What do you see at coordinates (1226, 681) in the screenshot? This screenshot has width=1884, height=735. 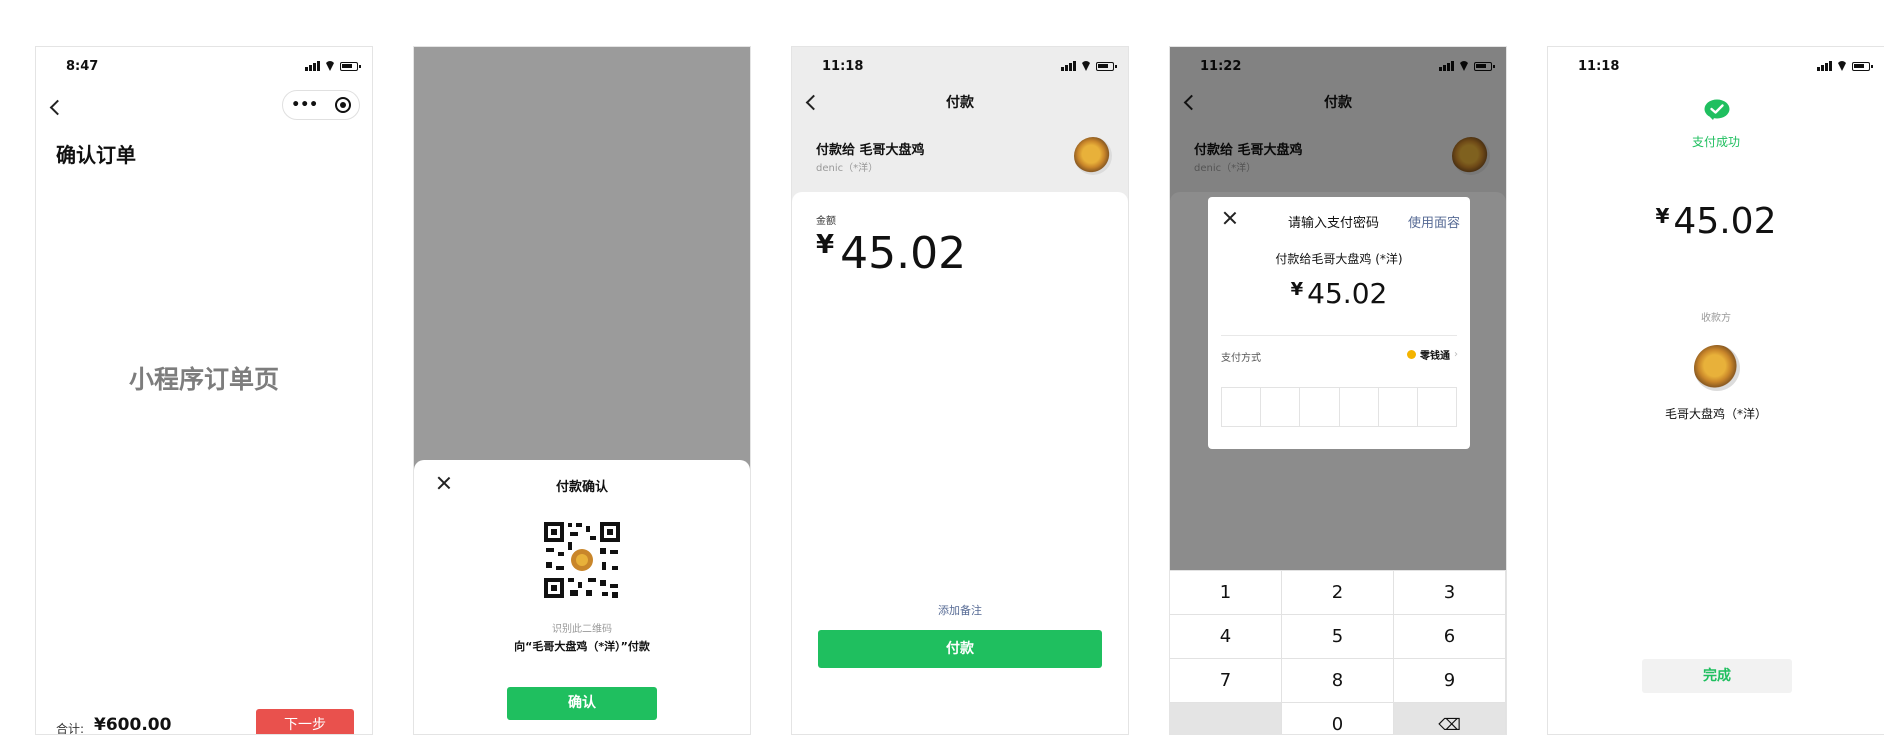 I see `key-7: 7` at bounding box center [1226, 681].